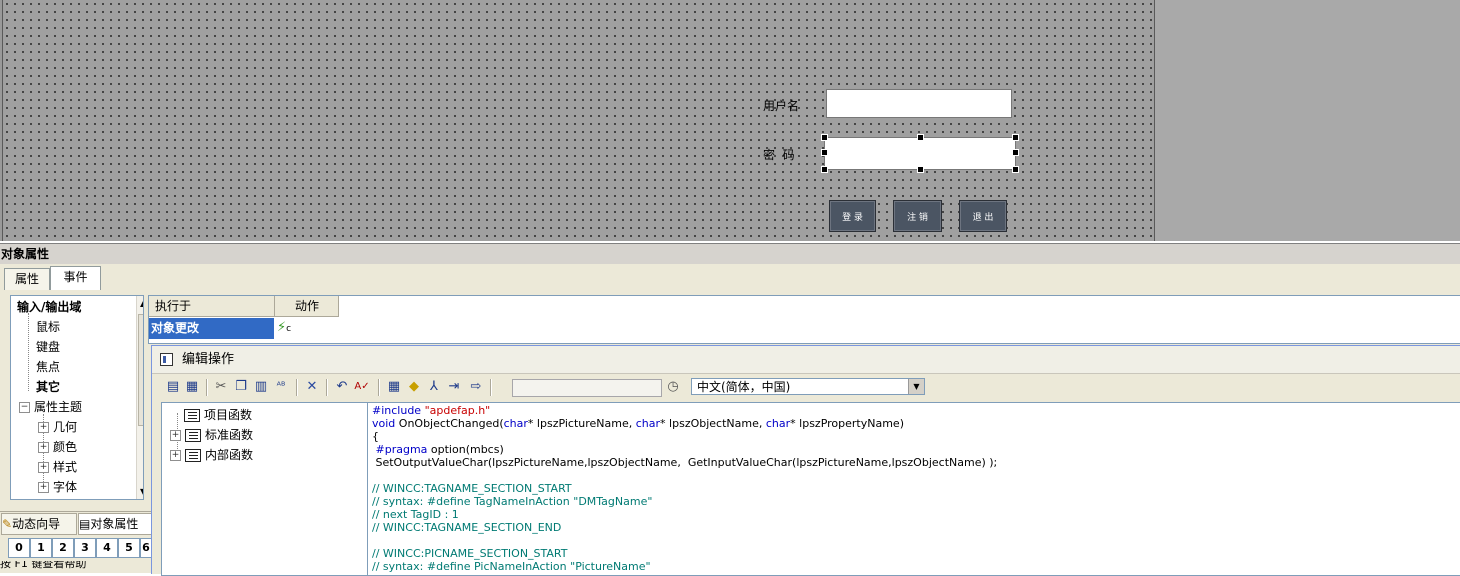 The image size is (1460, 576). I want to click on properties-icon: ▤, so click(85, 524).